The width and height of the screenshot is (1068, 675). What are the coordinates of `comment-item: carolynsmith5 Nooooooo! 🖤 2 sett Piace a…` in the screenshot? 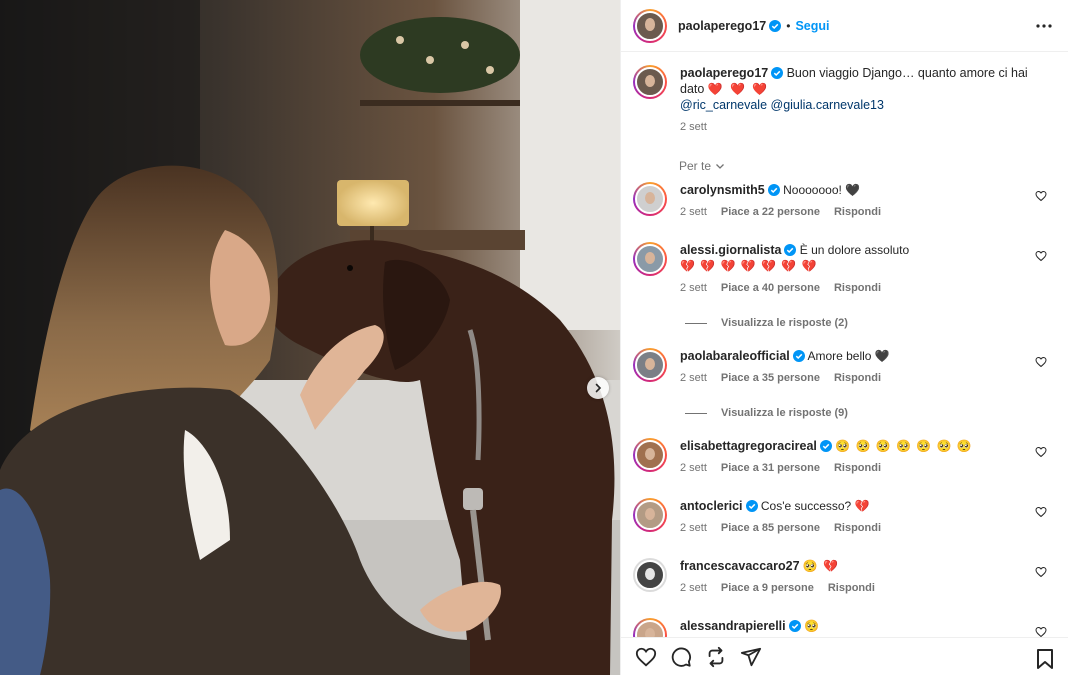 It's located at (848, 201).